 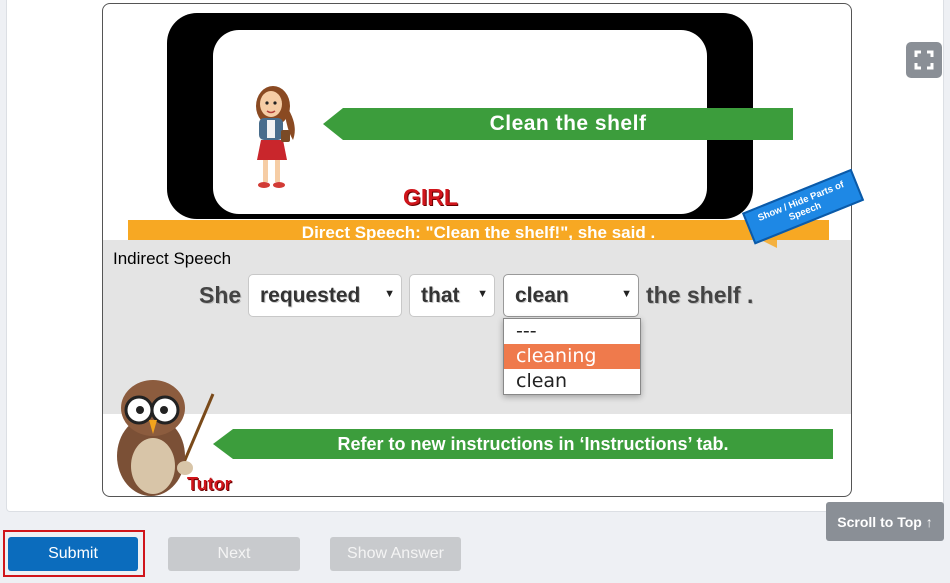 I want to click on dropdown-option: ---, so click(x=572, y=331).